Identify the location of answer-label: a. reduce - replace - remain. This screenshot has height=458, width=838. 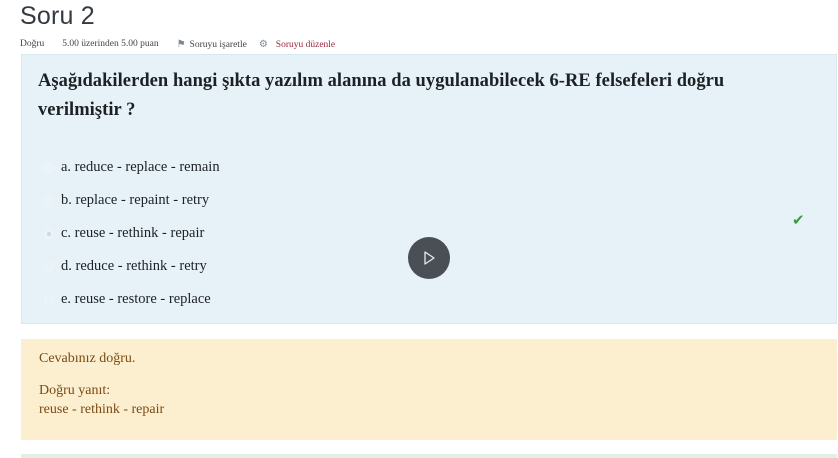
(140, 167).